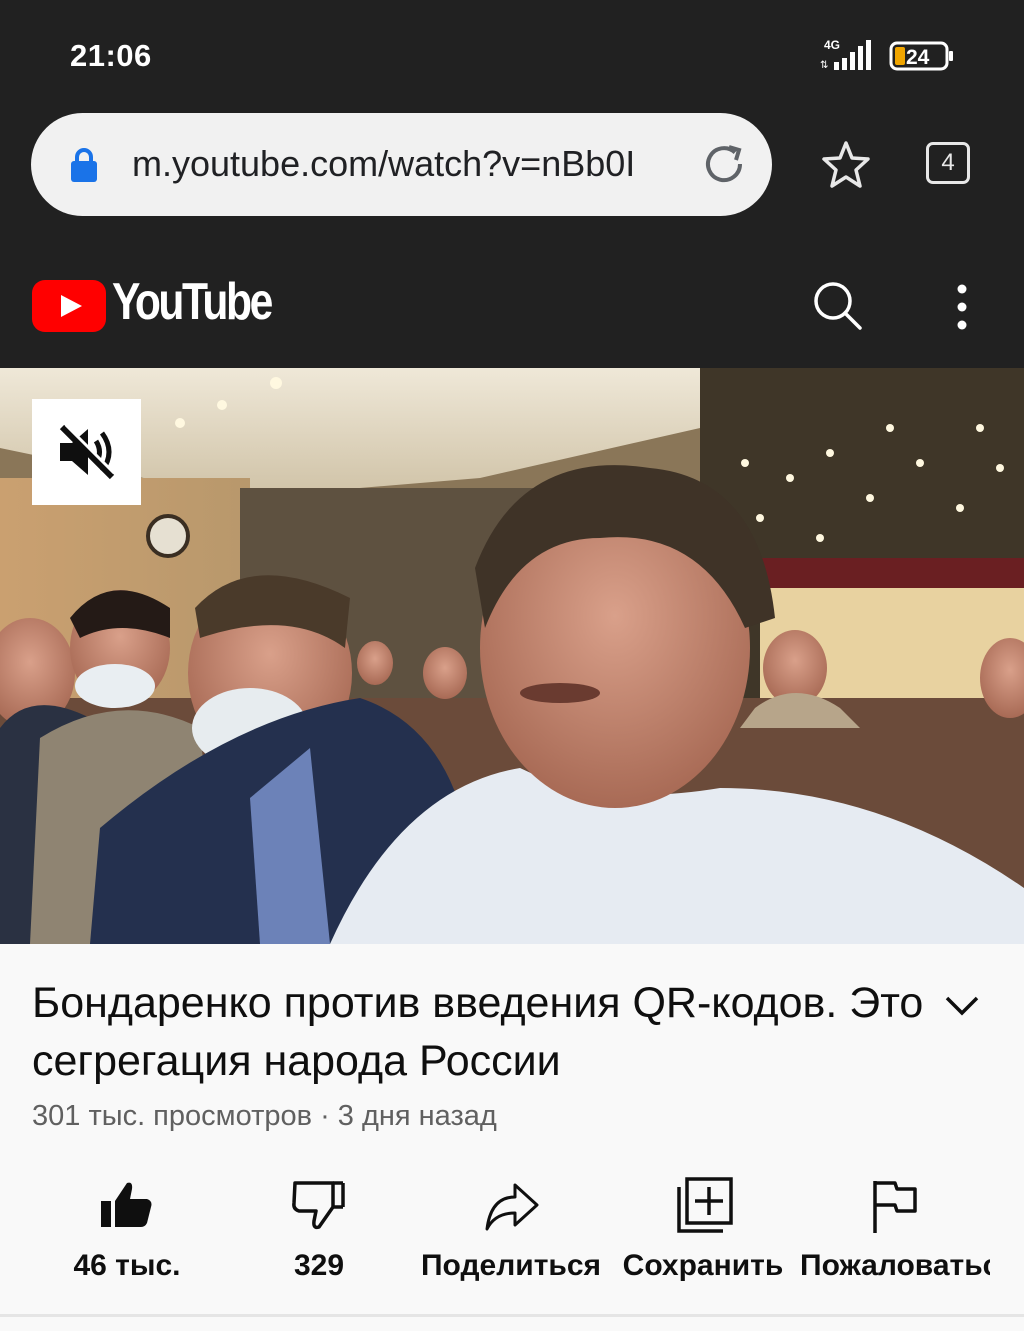 This screenshot has height=1331, width=1024. Describe the element at coordinates (69, 306) in the screenshot. I see `youtube-logo-icon` at that location.